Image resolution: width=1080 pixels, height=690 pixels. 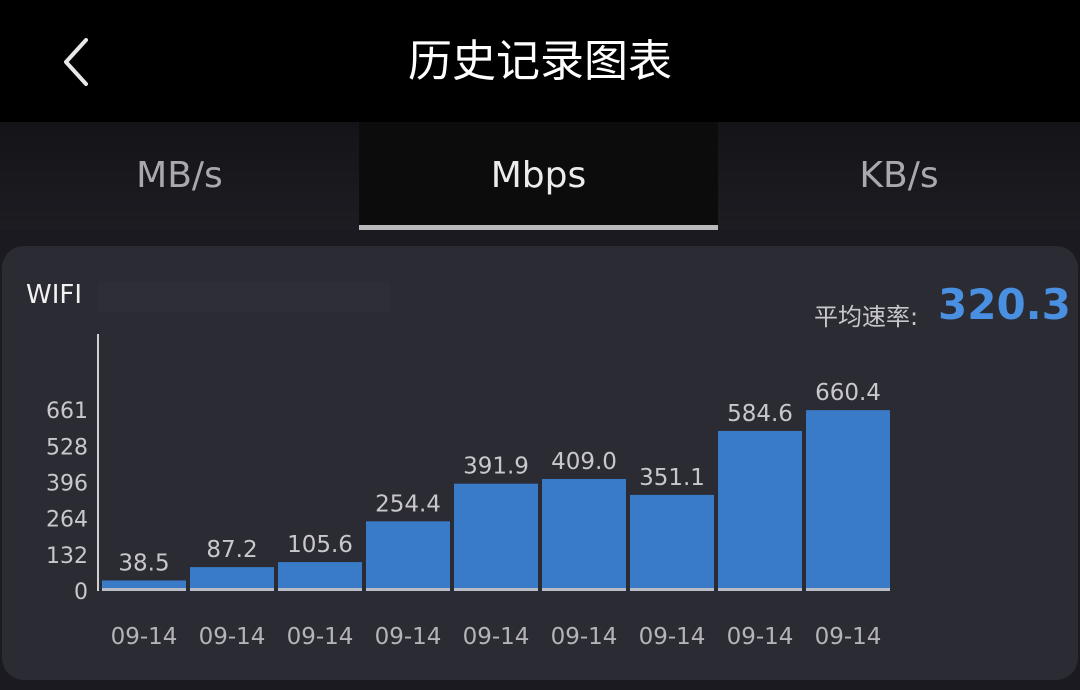 What do you see at coordinates (67, 520) in the screenshot?
I see `y-tick-label: 264` at bounding box center [67, 520].